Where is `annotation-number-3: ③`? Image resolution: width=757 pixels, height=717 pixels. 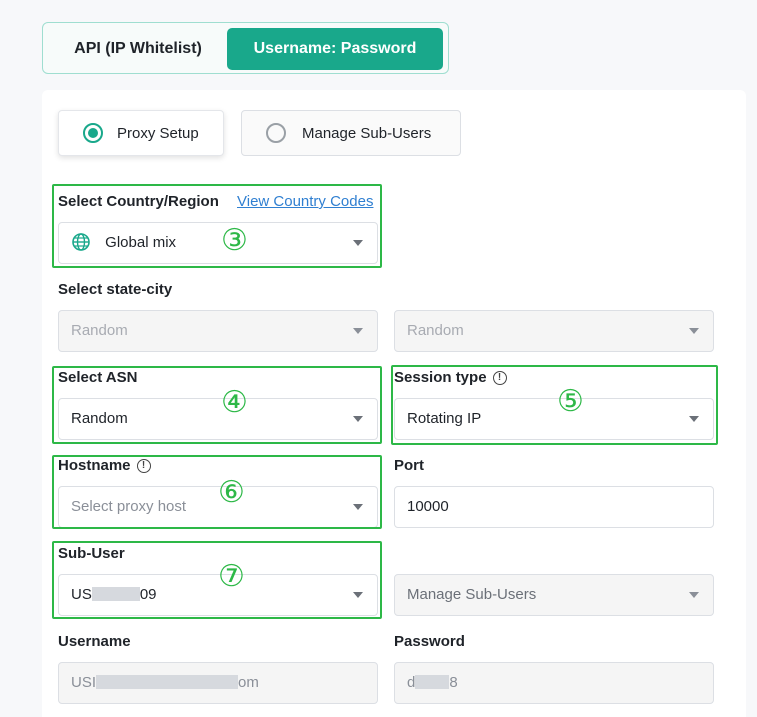
annotation-number-3: ③ is located at coordinates (234, 240).